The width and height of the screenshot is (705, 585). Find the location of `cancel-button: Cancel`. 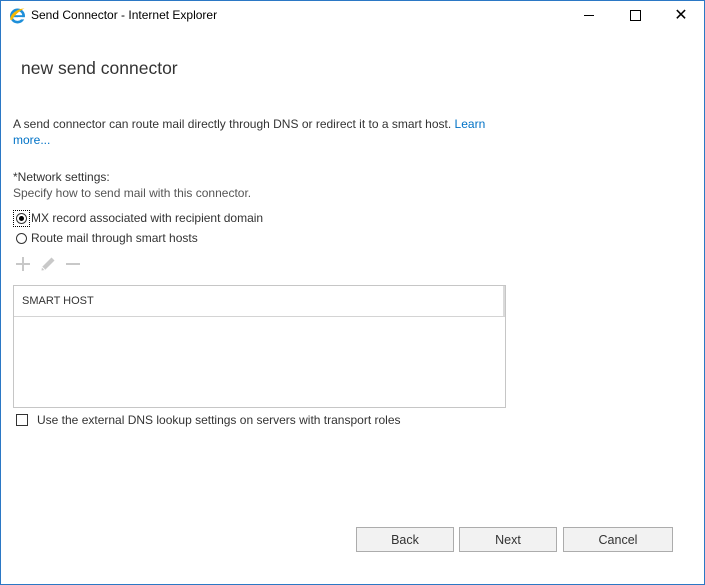

cancel-button: Cancel is located at coordinates (618, 539).